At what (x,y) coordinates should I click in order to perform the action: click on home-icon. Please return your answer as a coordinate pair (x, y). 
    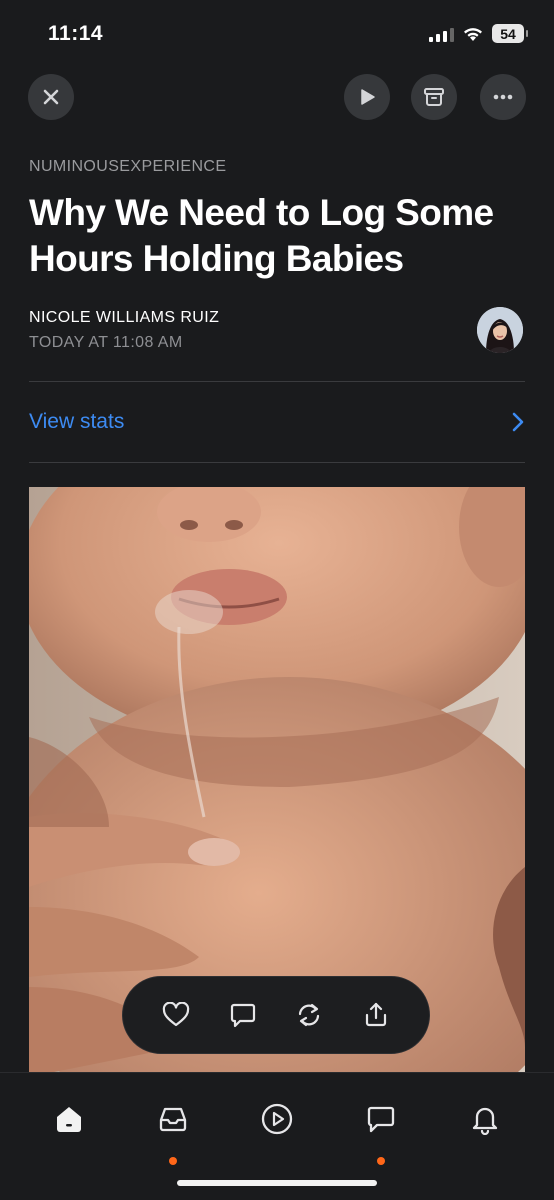
    Looking at the image, I should click on (69, 1119).